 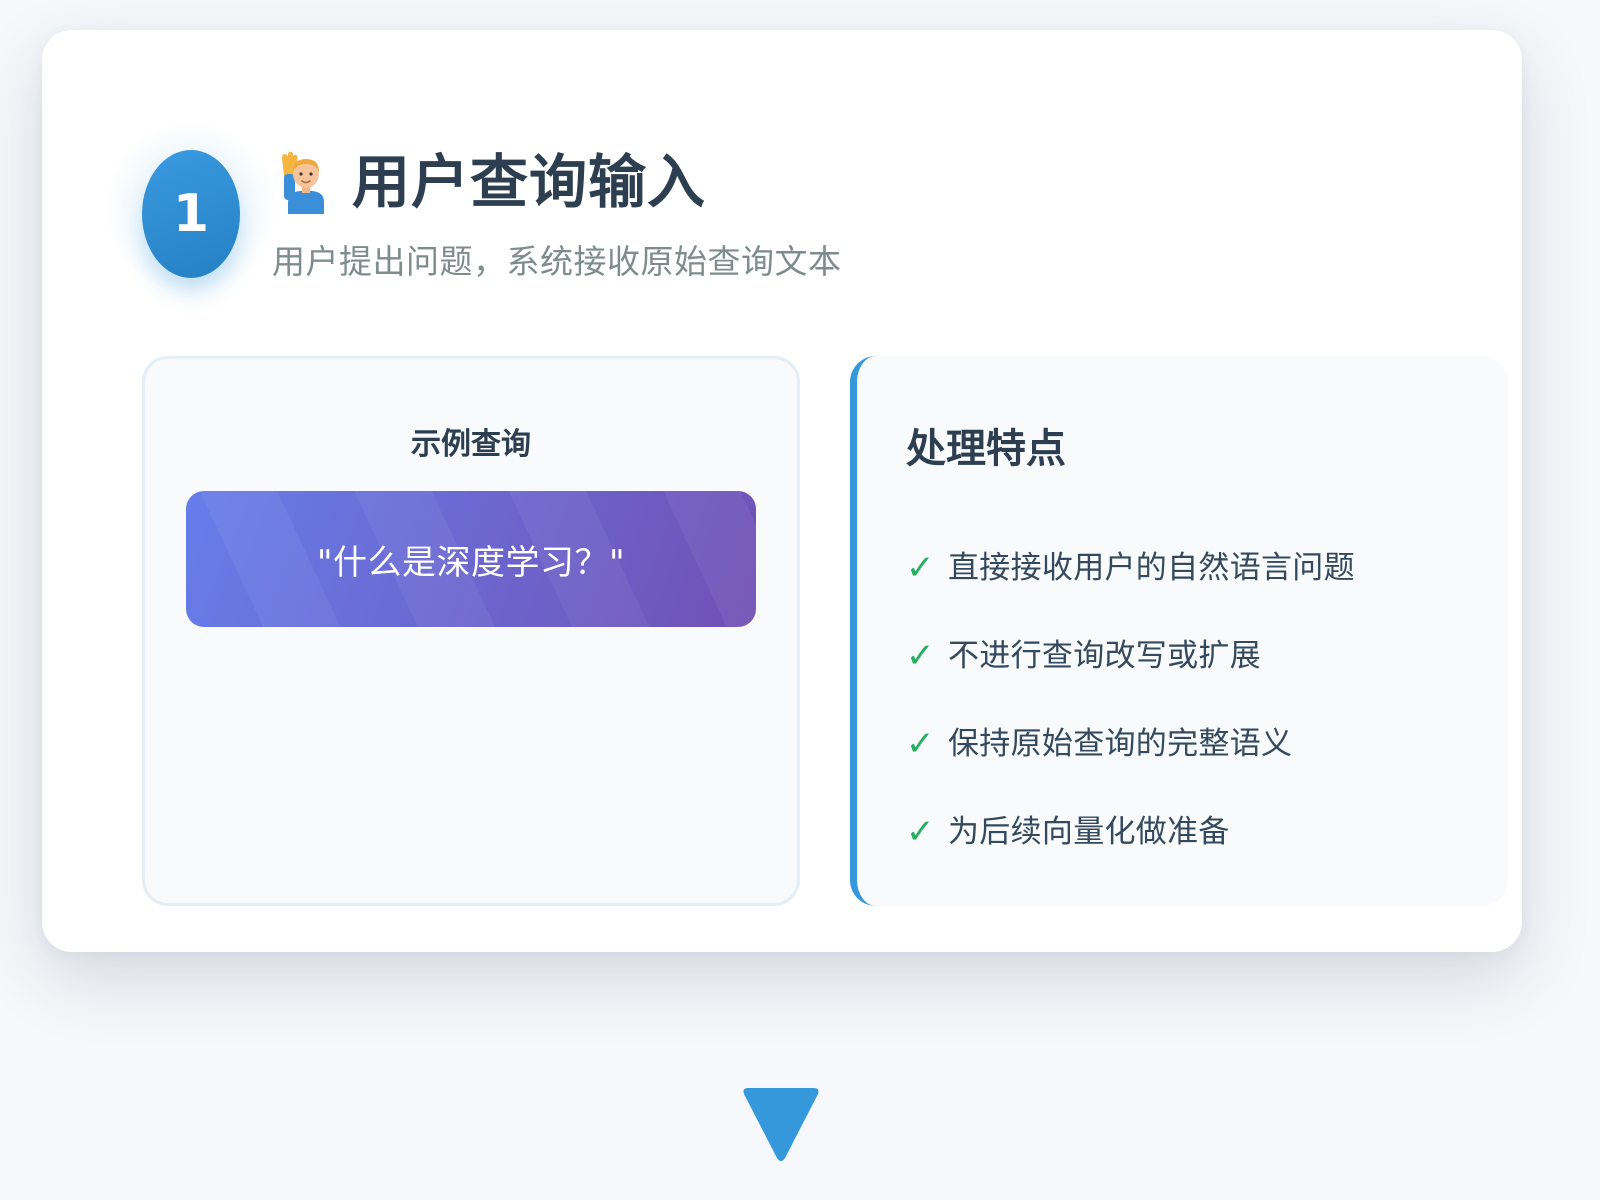 I want to click on feature-text: 为后续向量化做准备, so click(x=1089, y=831).